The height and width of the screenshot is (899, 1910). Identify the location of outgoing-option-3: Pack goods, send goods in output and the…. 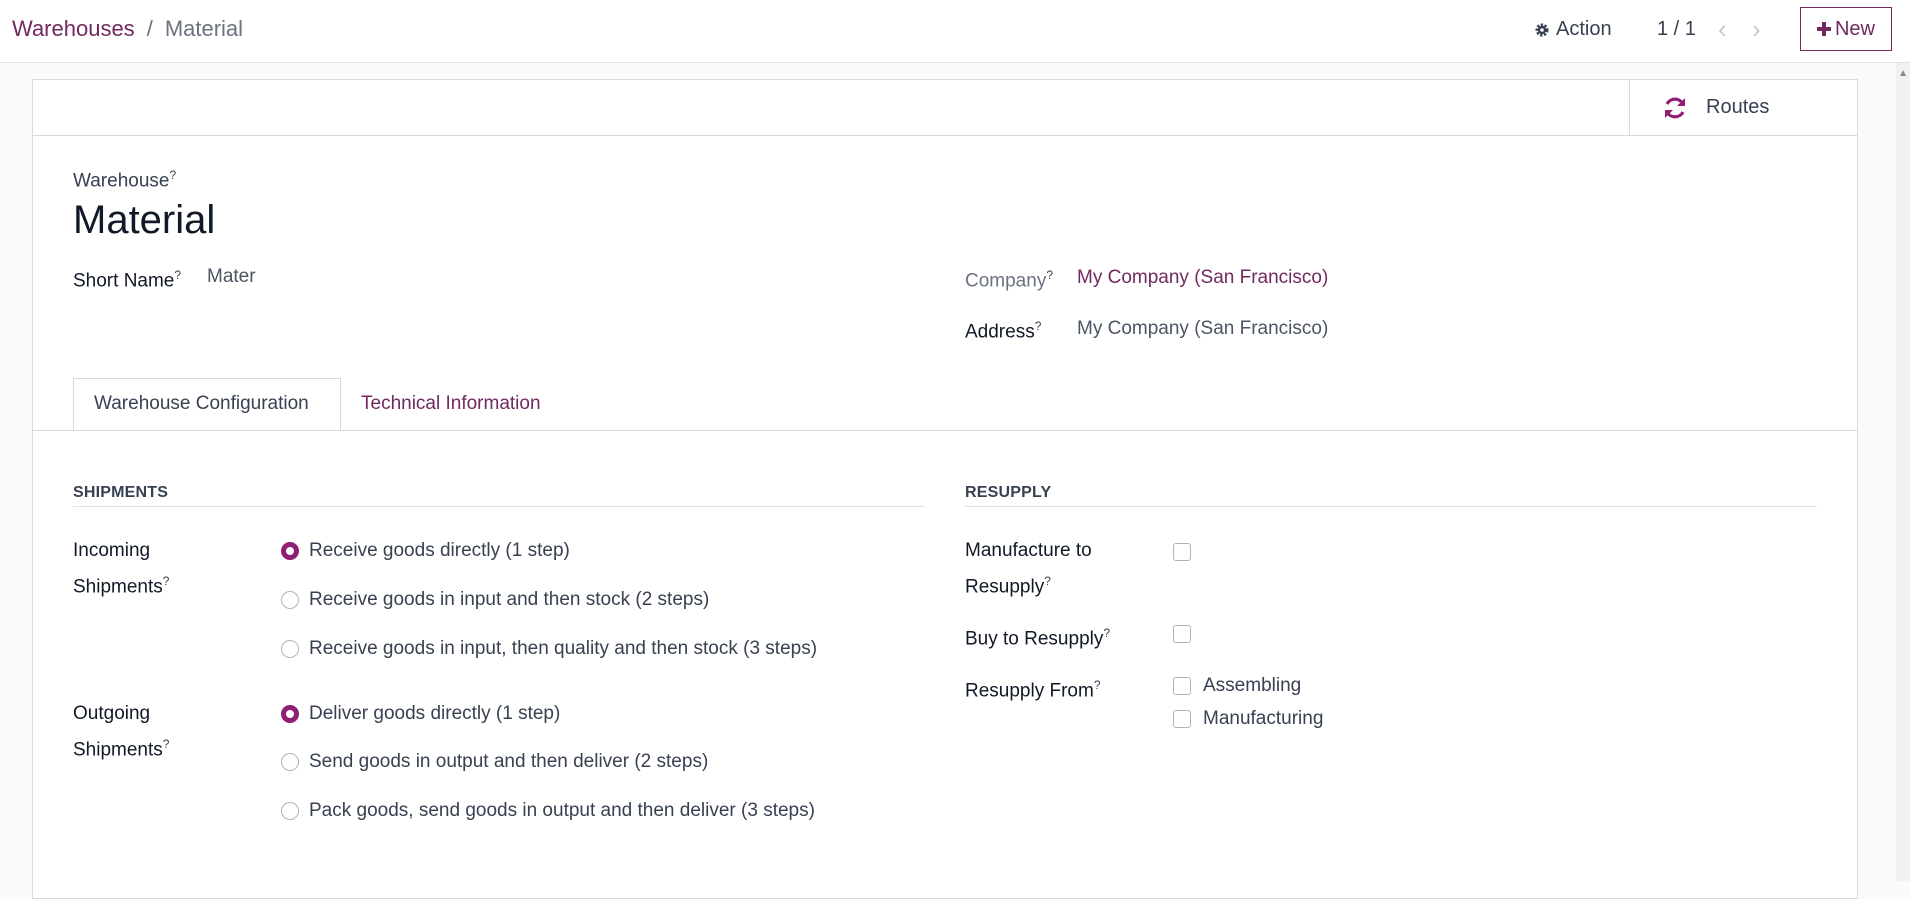
(548, 811).